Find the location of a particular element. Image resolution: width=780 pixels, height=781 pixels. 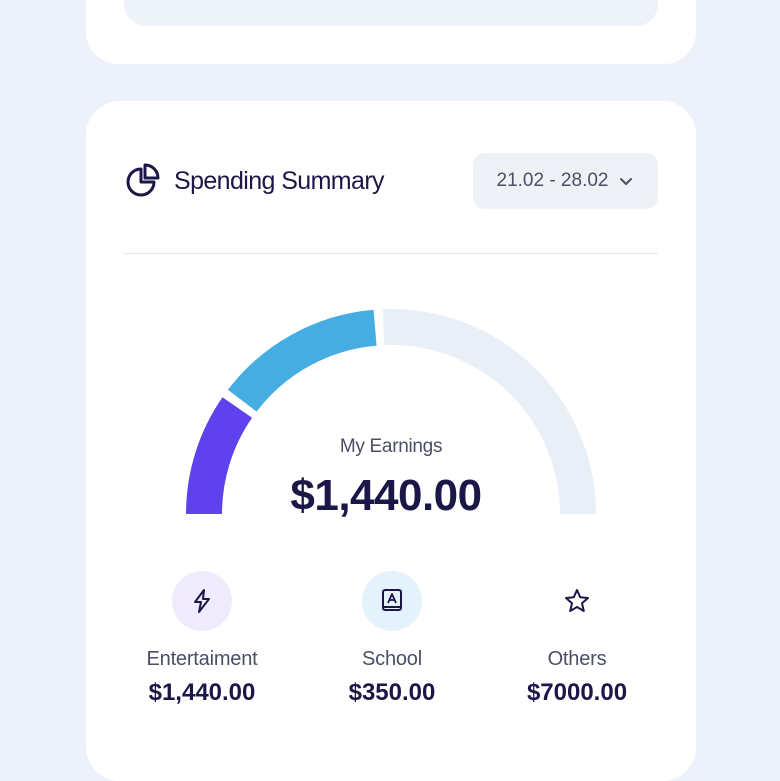

category-label: Others is located at coordinates (577, 659).